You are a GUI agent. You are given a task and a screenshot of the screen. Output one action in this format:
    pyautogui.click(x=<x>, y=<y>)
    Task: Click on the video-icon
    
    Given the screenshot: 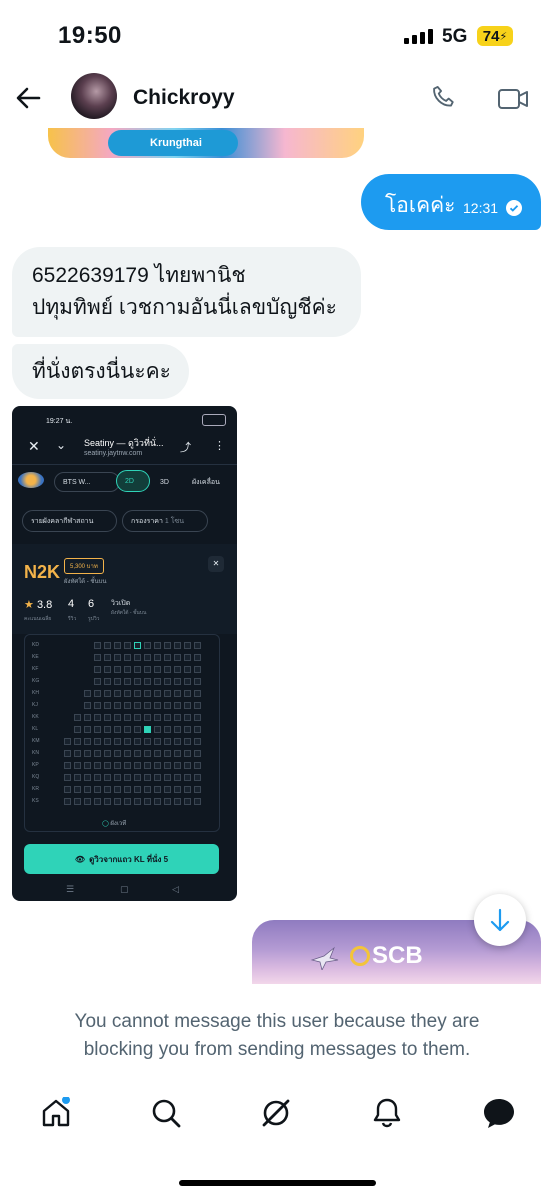 What is the action you would take?
    pyautogui.click(x=513, y=101)
    